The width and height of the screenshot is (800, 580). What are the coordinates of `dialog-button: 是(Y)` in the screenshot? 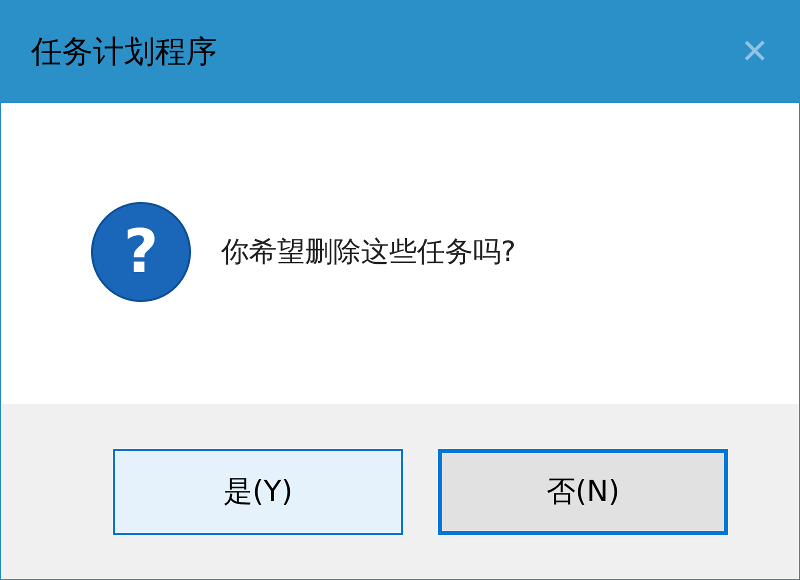 It's located at (258, 491).